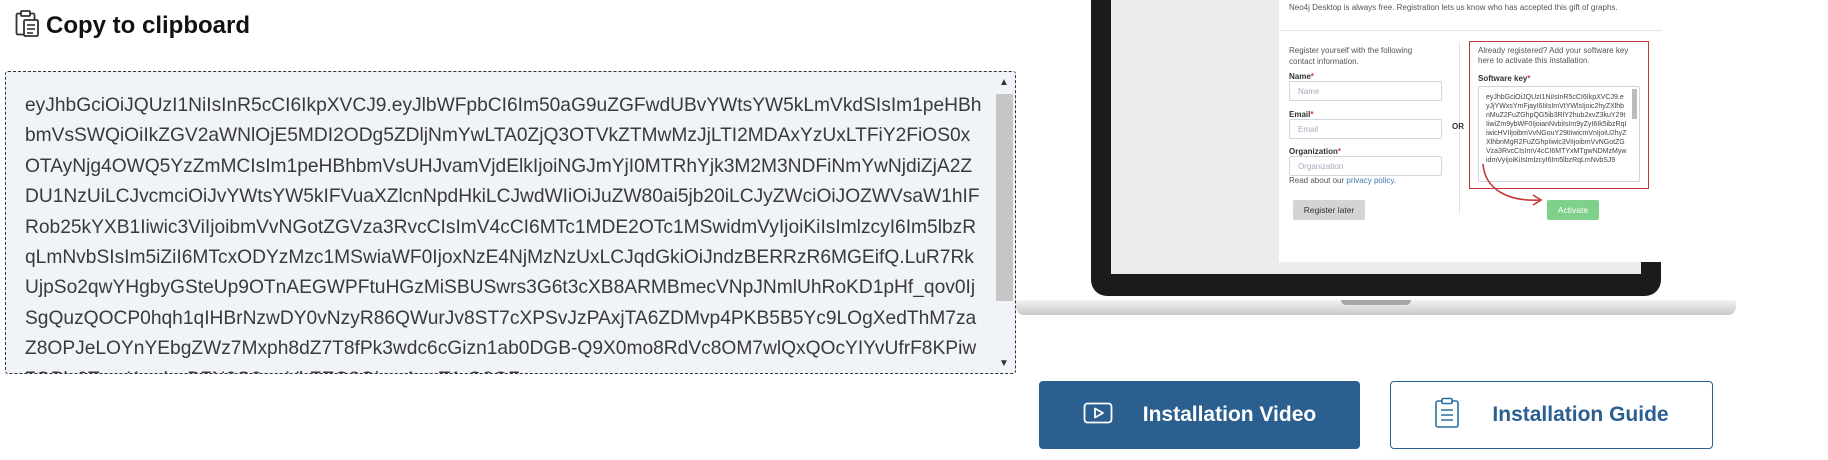 This screenshot has height=460, width=1828. What do you see at coordinates (1301, 114) in the screenshot?
I see `email-label: Email*` at bounding box center [1301, 114].